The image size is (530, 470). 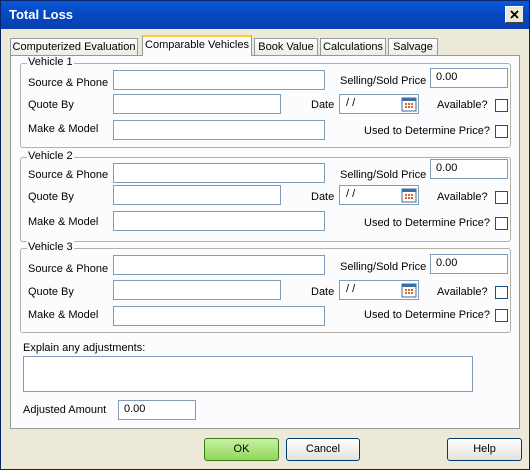 What do you see at coordinates (248, 374) in the screenshot?
I see `adjustments-textarea` at bounding box center [248, 374].